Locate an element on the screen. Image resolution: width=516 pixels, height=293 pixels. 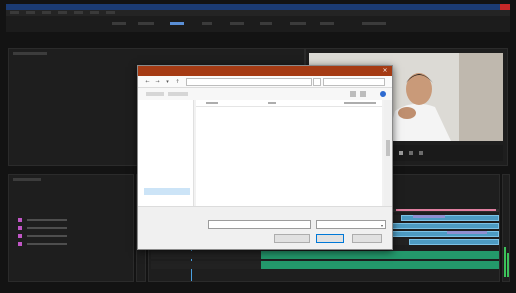
file-list-header is located at coordinates (289, 103).